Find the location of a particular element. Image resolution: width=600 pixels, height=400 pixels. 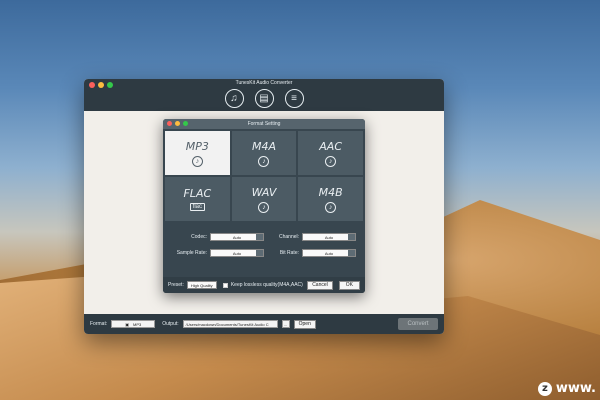

history-button: ≡ is located at coordinates (294, 98).